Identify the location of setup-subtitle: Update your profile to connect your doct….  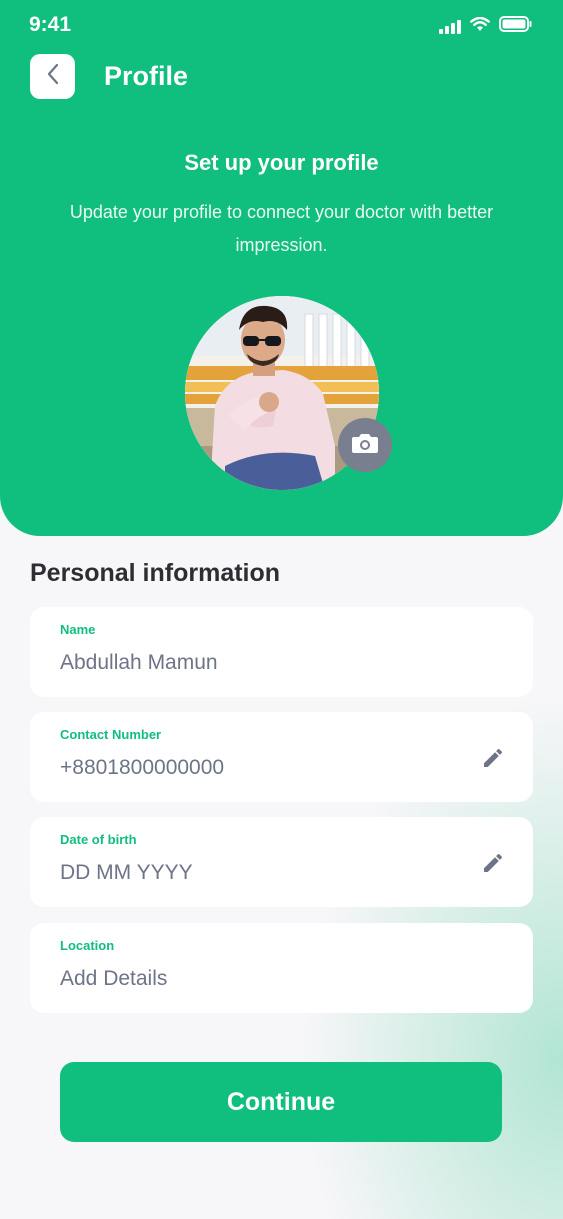
(281, 228).